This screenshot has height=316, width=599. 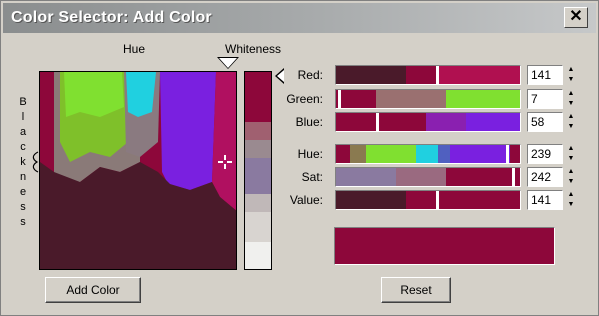 I want to click on value-spinner: ▲ ▼, so click(x=571, y=200).